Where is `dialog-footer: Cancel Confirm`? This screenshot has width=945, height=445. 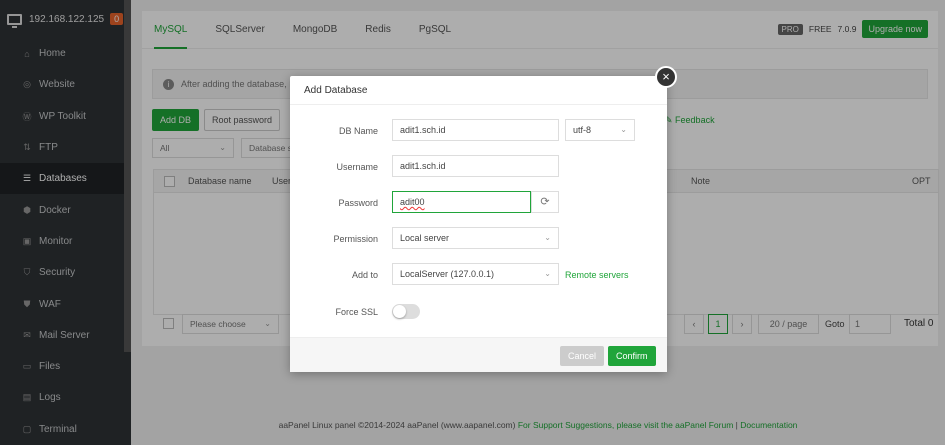
dialog-footer: Cancel Confirm is located at coordinates (478, 354).